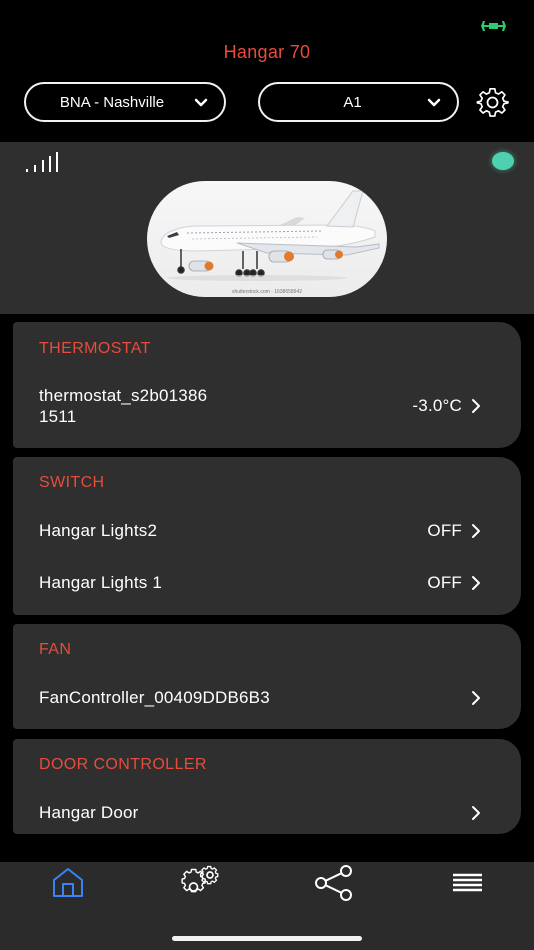 This screenshot has height=950, width=534. Describe the element at coordinates (270, 235) in the screenshot. I see `airplane-icon` at that location.